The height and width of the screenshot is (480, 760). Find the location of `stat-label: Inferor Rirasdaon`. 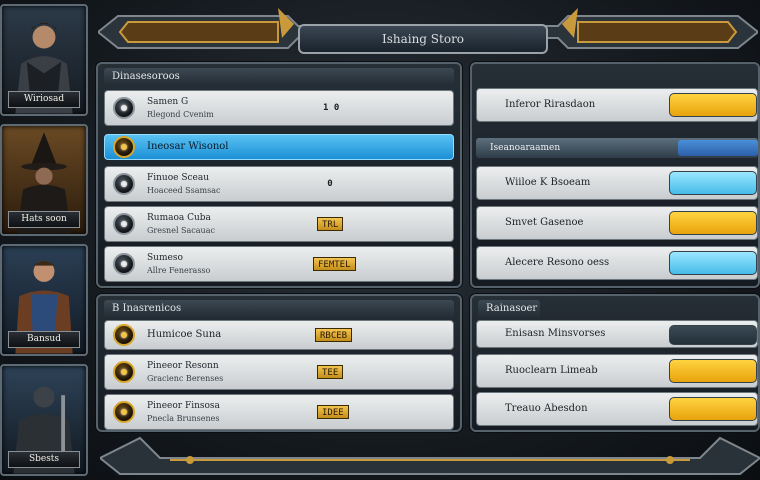

stat-label: Inferor Rirasdaon is located at coordinates (550, 104).